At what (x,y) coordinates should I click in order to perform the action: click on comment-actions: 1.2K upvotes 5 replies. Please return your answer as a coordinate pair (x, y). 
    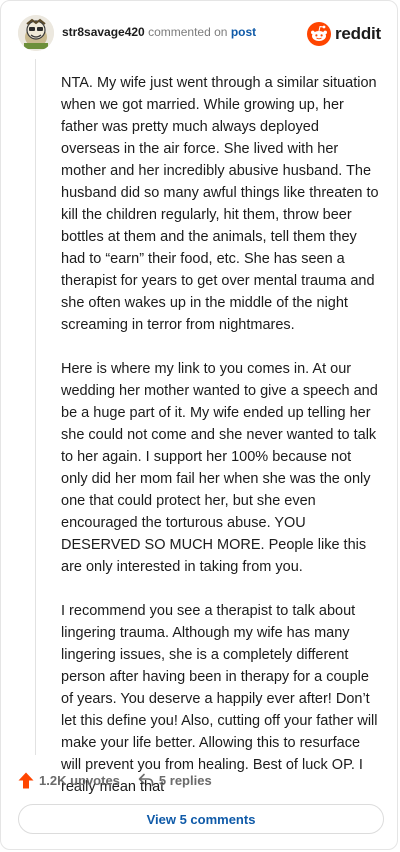
    Looking at the image, I should click on (115, 780).